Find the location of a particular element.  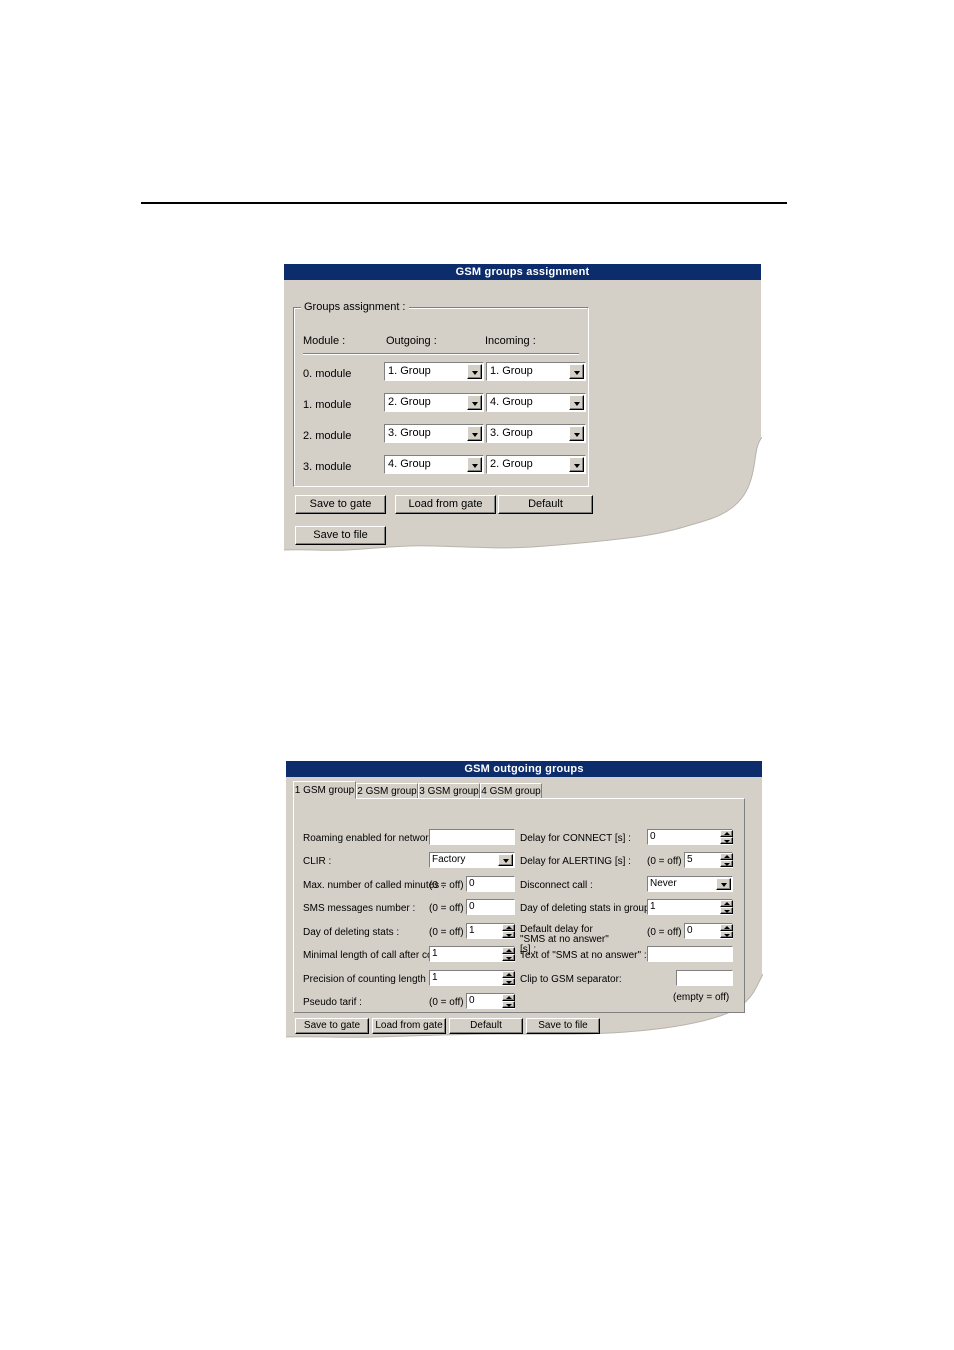

day-delete-stats-hint: (0 = off) is located at coordinates (446, 932).